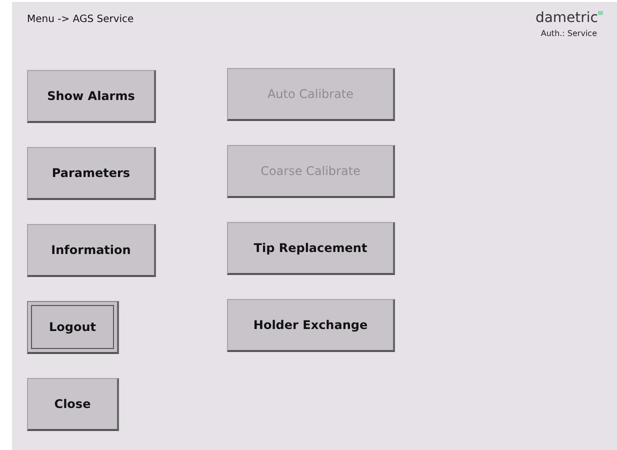 The image size is (617, 450). I want to click on menu-button: Holder Exchange, so click(311, 325).